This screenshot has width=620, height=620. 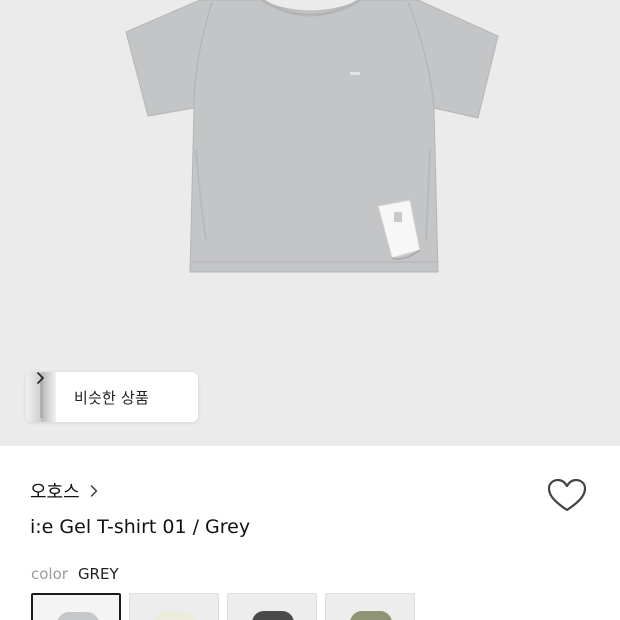 What do you see at coordinates (55, 492) in the screenshot?
I see `brand-name: 오호스` at bounding box center [55, 492].